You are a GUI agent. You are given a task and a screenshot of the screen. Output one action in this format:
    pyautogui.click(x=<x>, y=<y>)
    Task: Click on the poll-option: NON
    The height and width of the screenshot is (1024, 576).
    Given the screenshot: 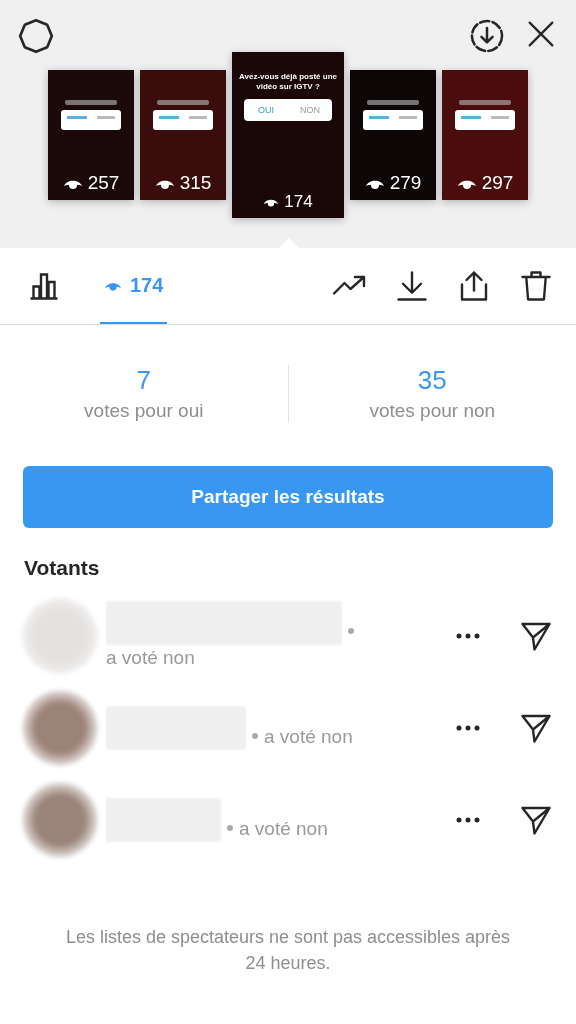 What is the action you would take?
    pyautogui.click(x=310, y=109)
    